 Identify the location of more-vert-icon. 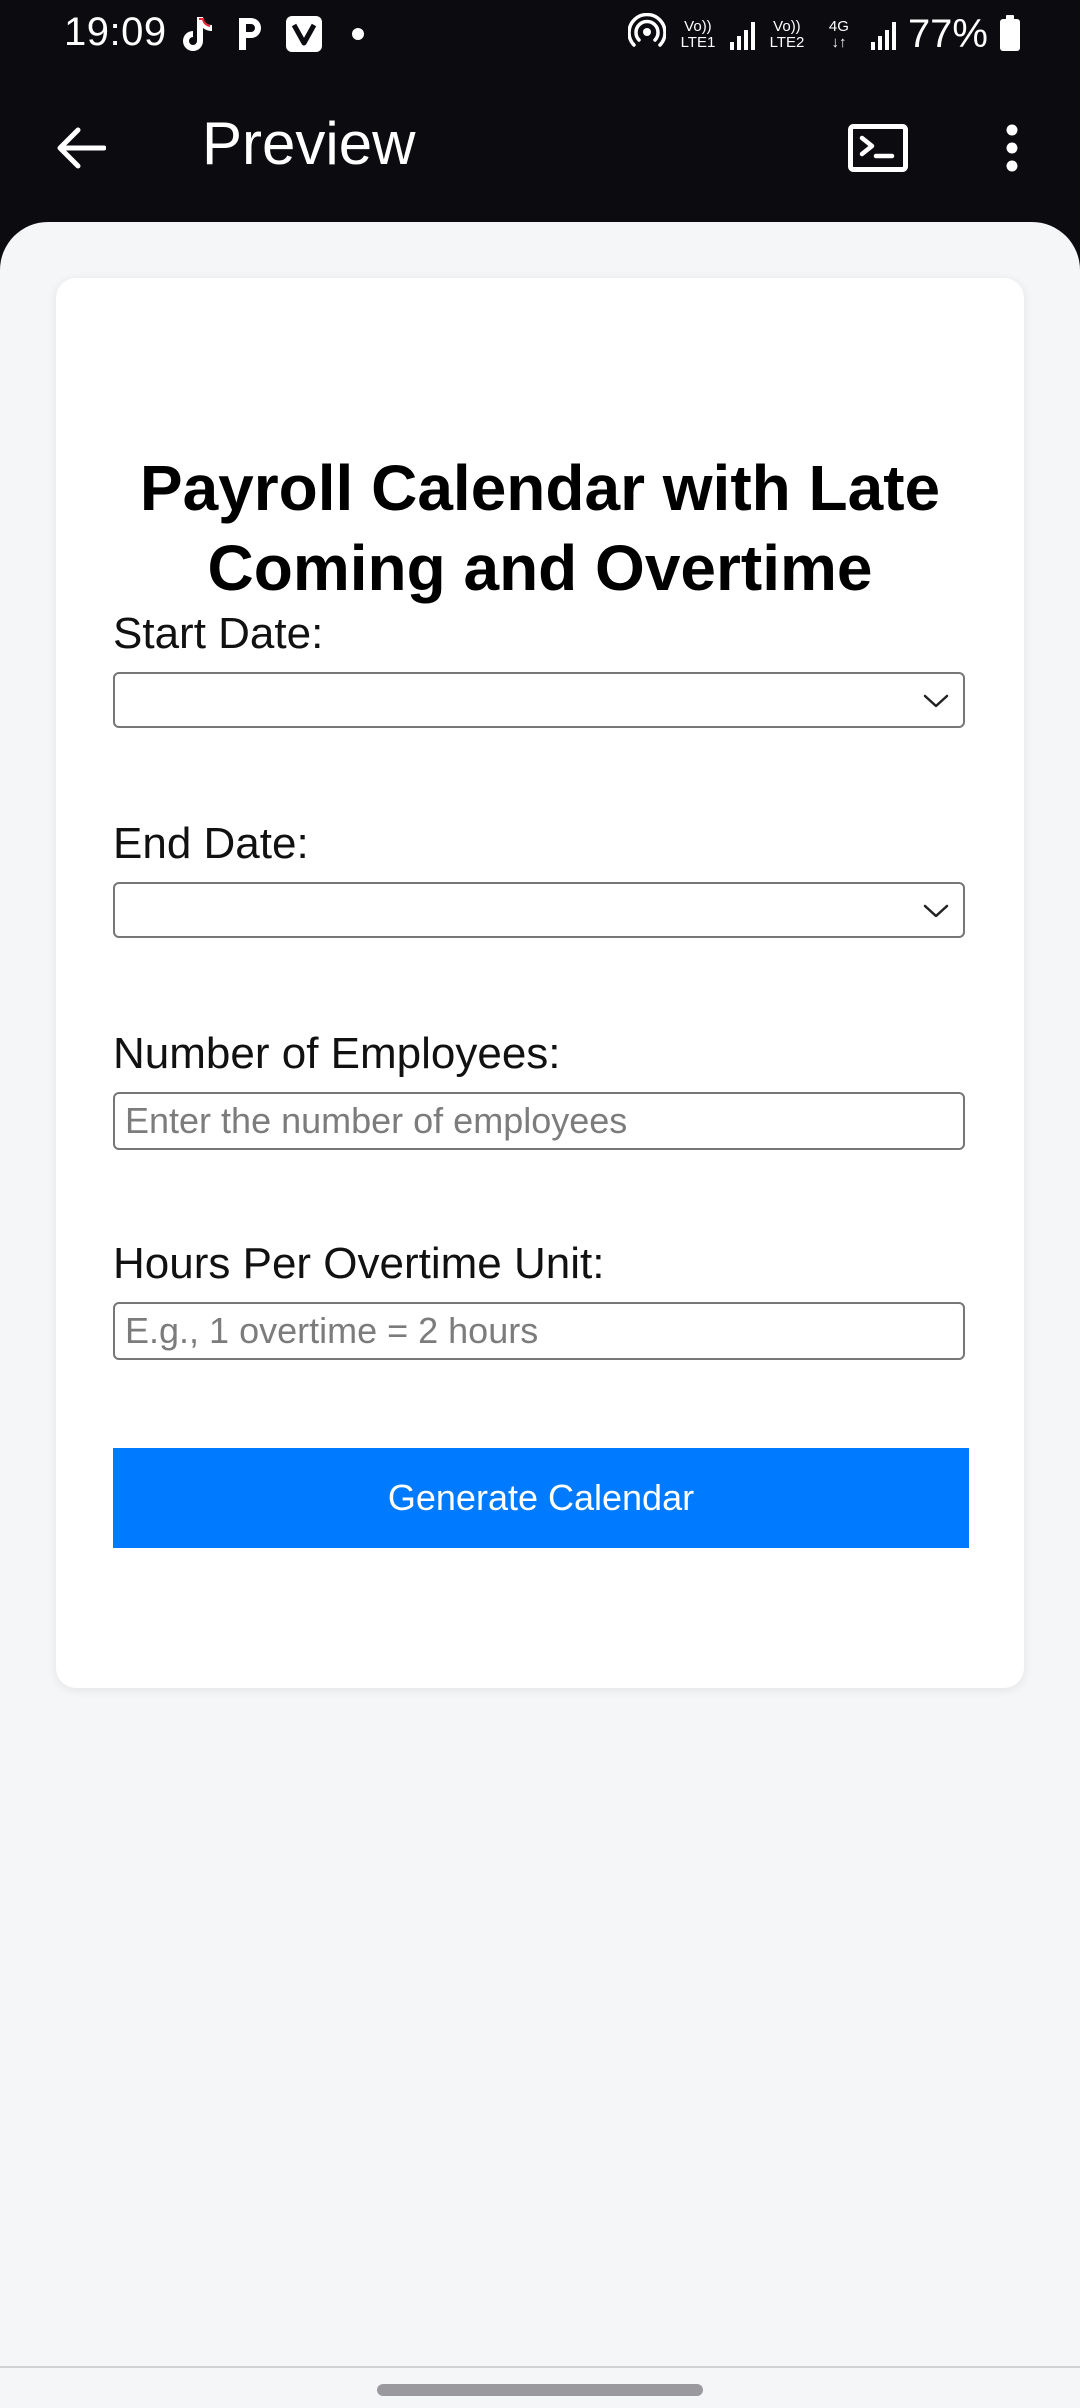
(1012, 148).